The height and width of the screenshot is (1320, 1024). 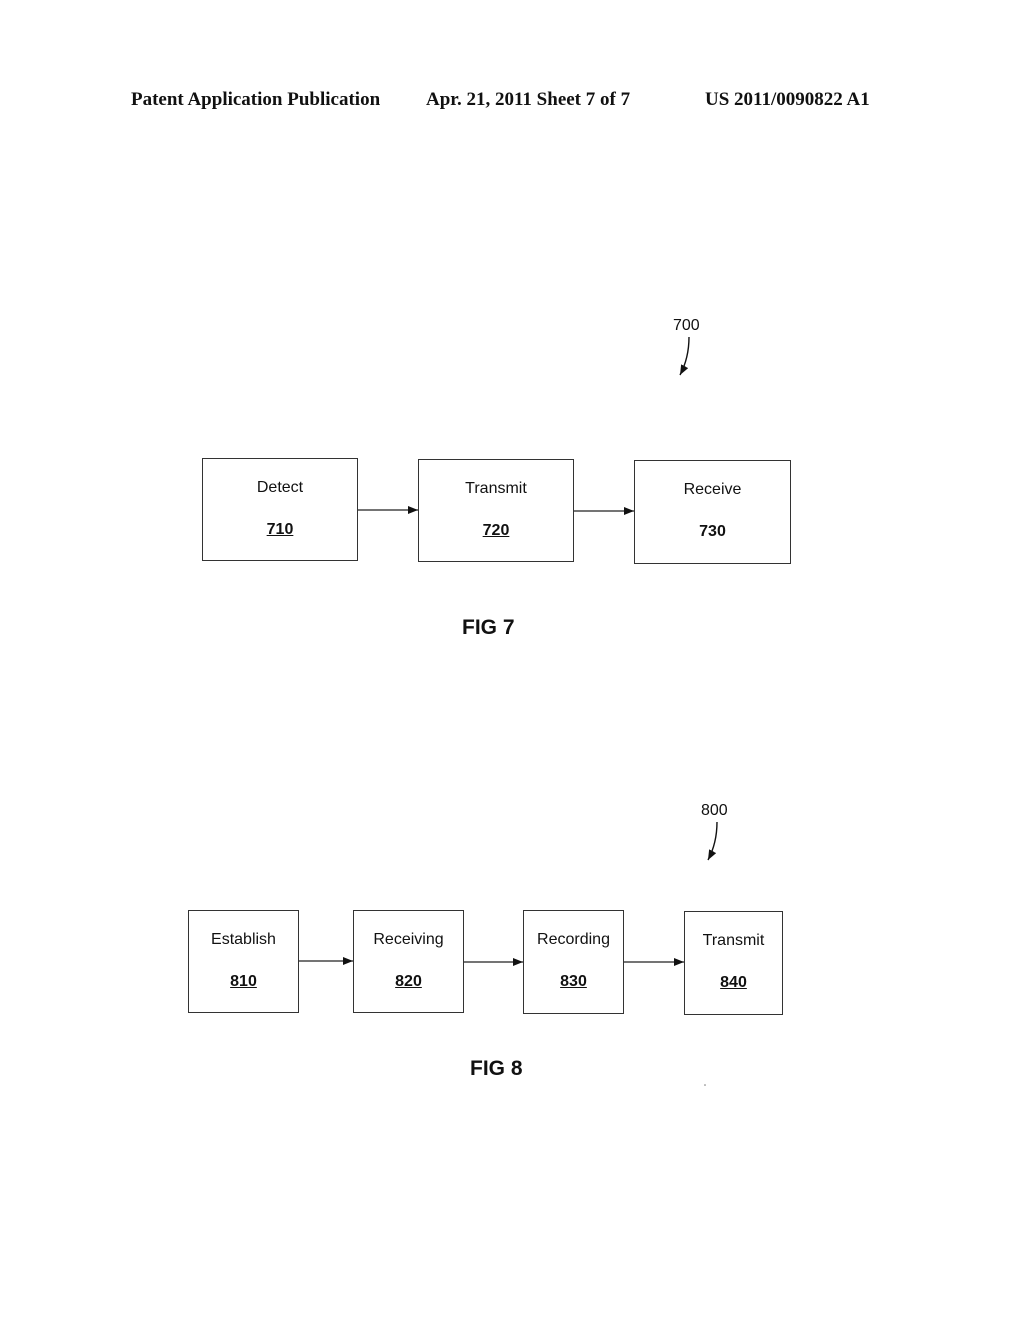 What do you see at coordinates (573, 962) in the screenshot?
I see `step-box-830: Recording 830` at bounding box center [573, 962].